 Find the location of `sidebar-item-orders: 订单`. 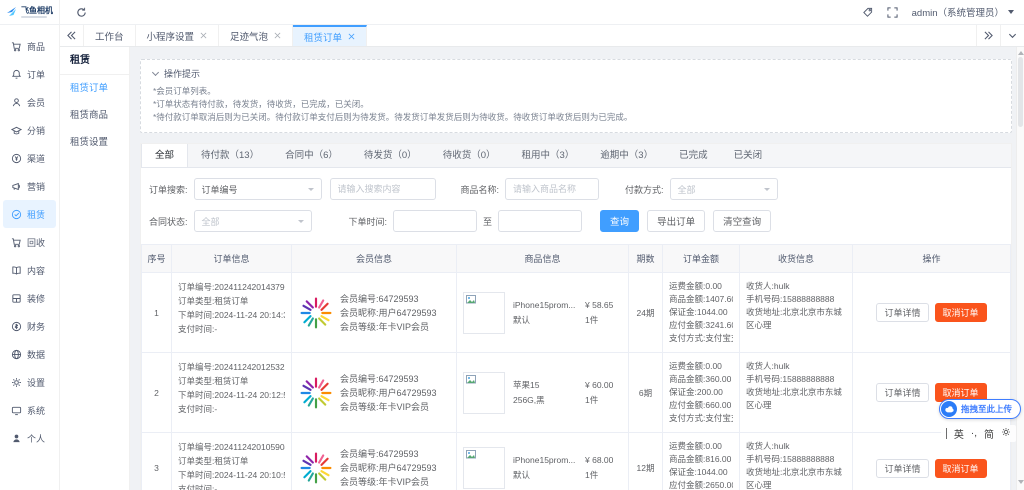

sidebar-item-orders: 订单 is located at coordinates (29, 74).